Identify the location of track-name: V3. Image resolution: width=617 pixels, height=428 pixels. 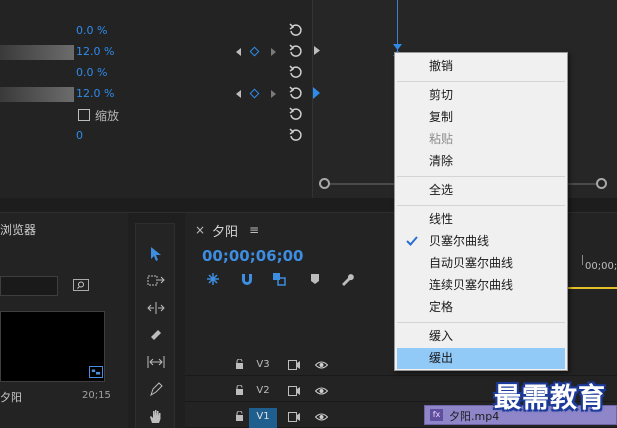
(263, 366).